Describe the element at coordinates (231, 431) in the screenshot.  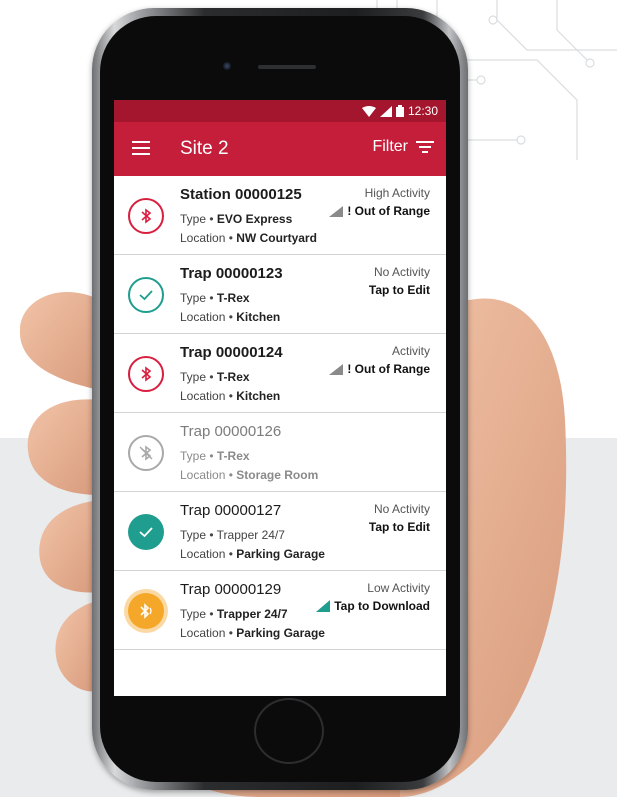
I see `item-title: Trap 00000126` at that location.